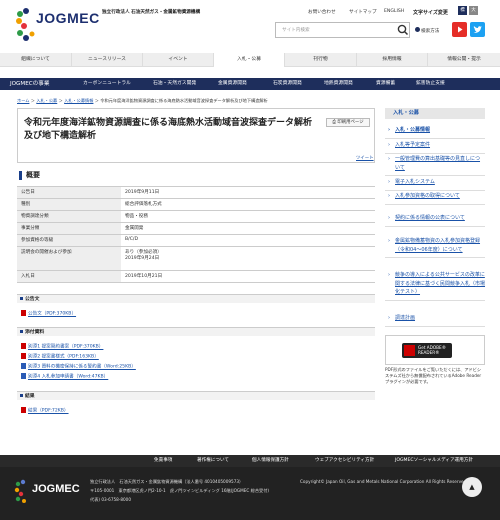 Image resolution: width=500 pixels, height=520 pixels. I want to click on gnav-bids: 入札・公募, so click(249, 60).